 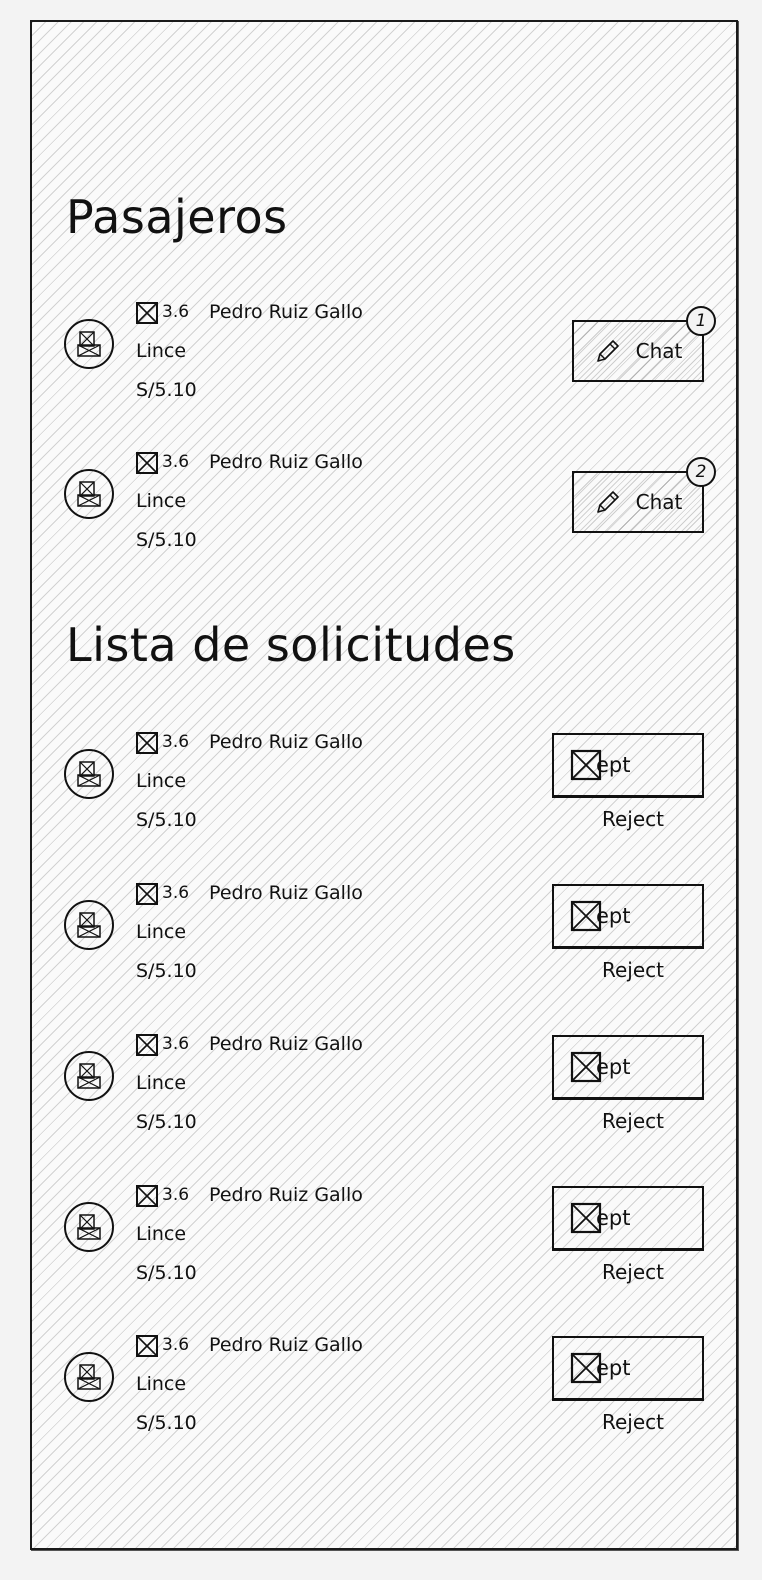 I want to click on requests-title: Lista de solicitudes, so click(x=291, y=645).